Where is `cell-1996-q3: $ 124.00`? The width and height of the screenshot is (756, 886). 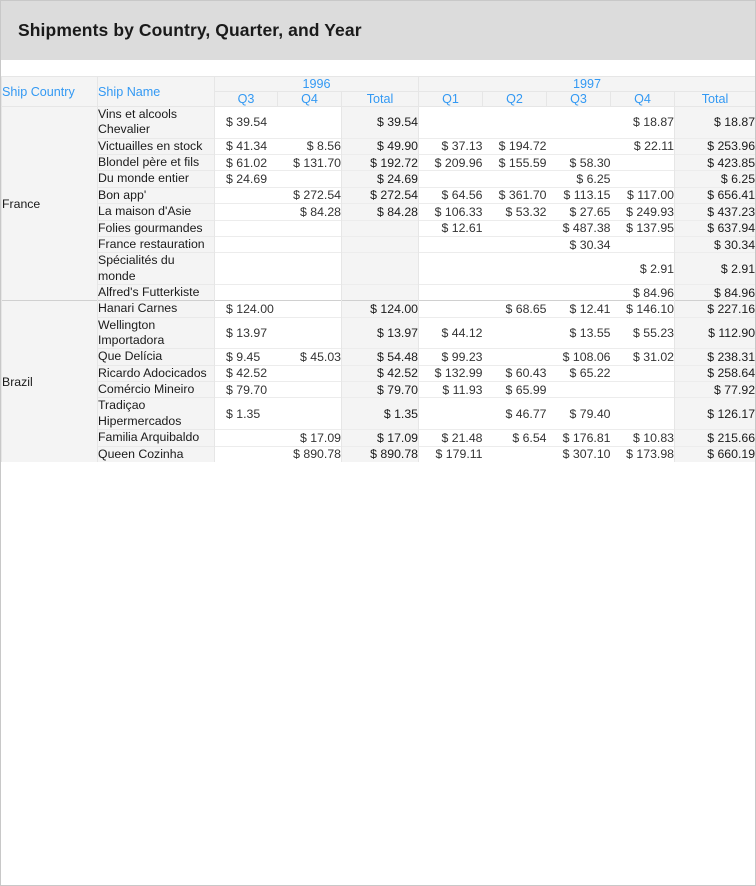 cell-1996-q3: $ 124.00 is located at coordinates (246, 309).